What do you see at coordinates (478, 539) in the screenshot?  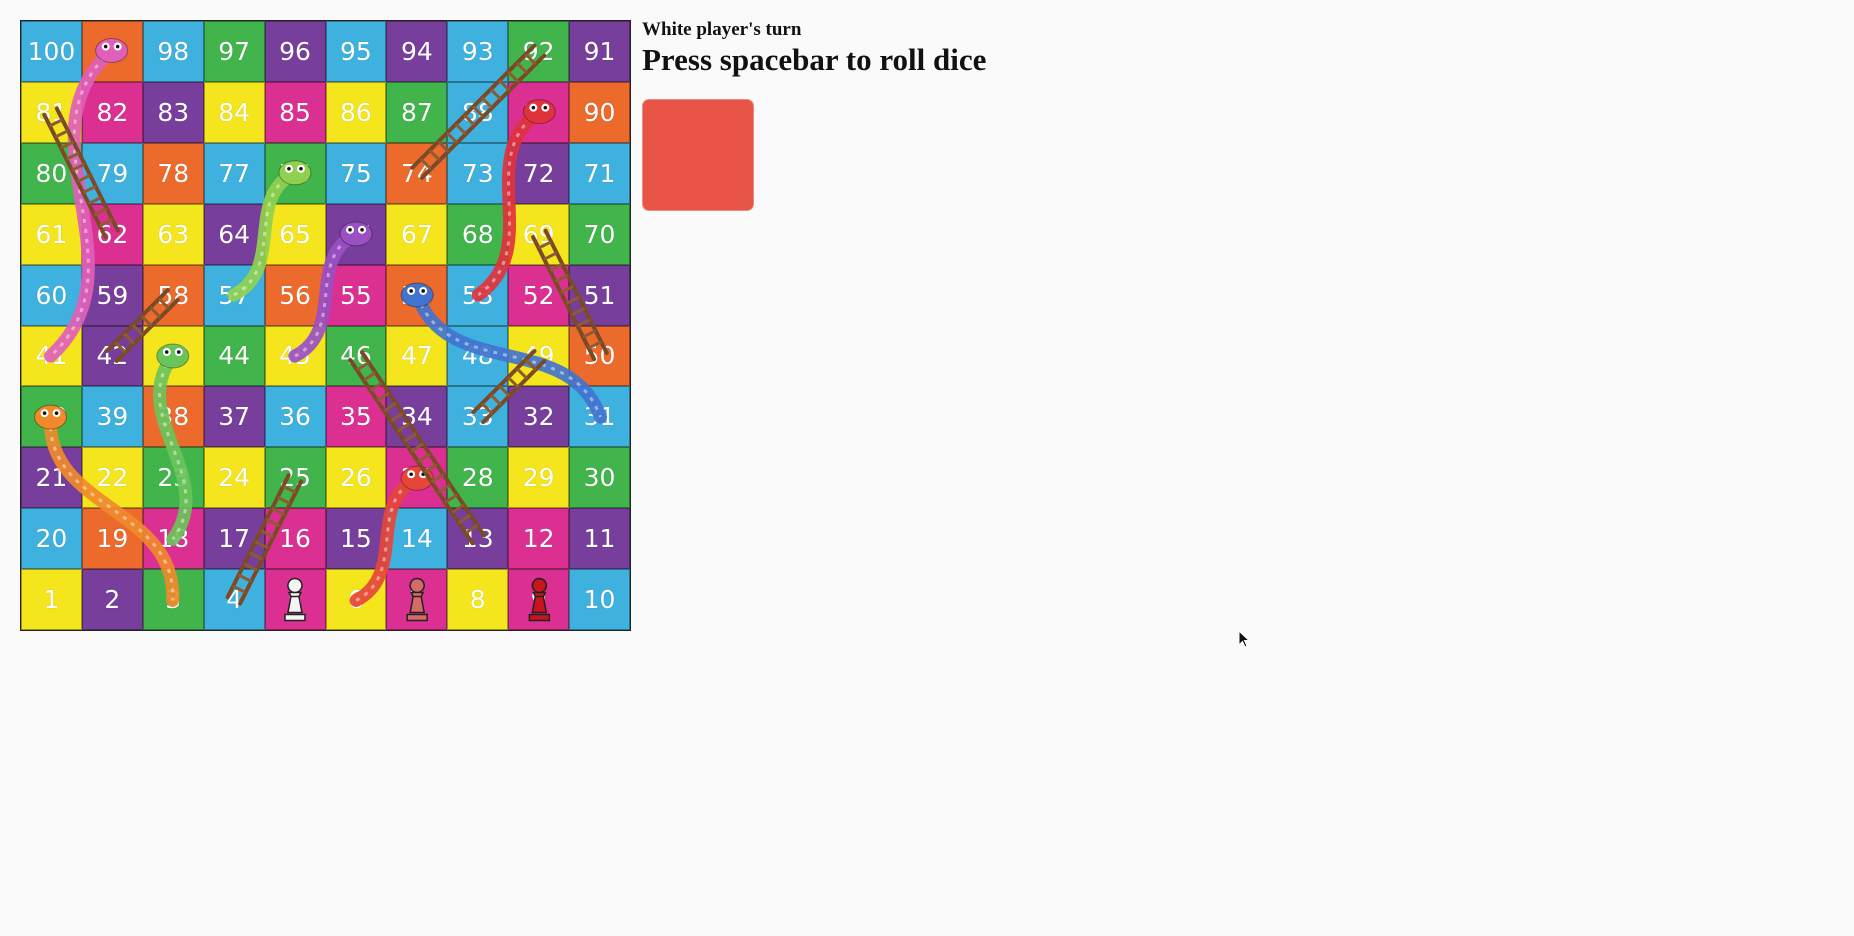 I see `board-square: 13` at bounding box center [478, 539].